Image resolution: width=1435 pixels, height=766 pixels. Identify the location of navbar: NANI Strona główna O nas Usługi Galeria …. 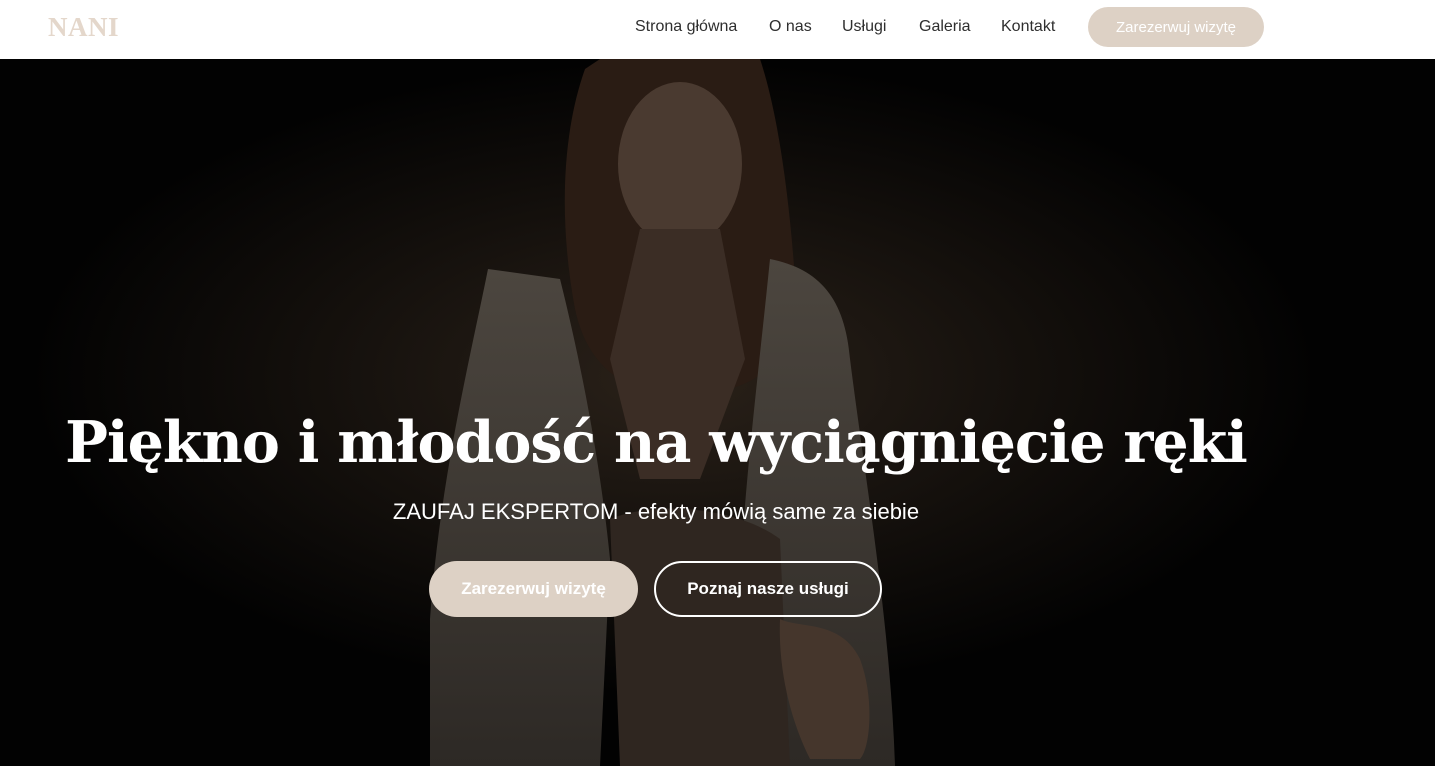
(717, 29).